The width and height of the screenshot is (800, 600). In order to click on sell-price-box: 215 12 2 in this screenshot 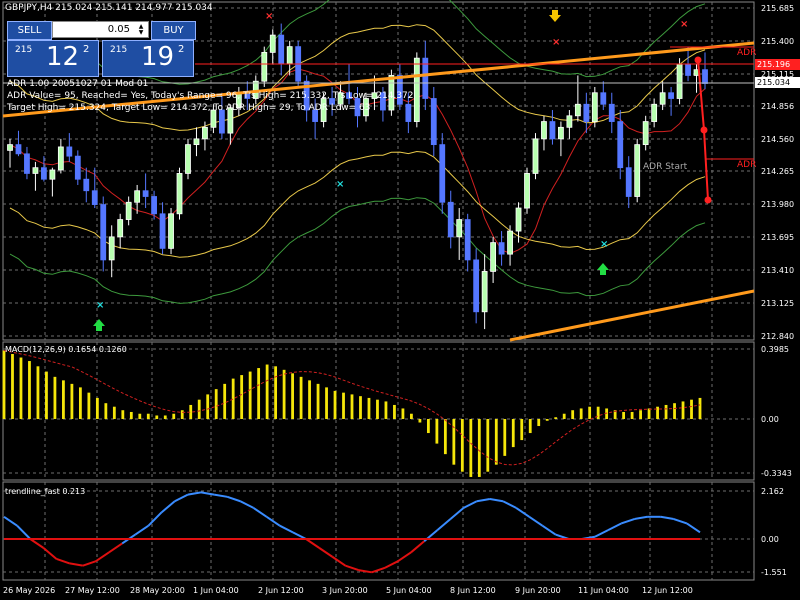, I will do `click(53, 58)`.